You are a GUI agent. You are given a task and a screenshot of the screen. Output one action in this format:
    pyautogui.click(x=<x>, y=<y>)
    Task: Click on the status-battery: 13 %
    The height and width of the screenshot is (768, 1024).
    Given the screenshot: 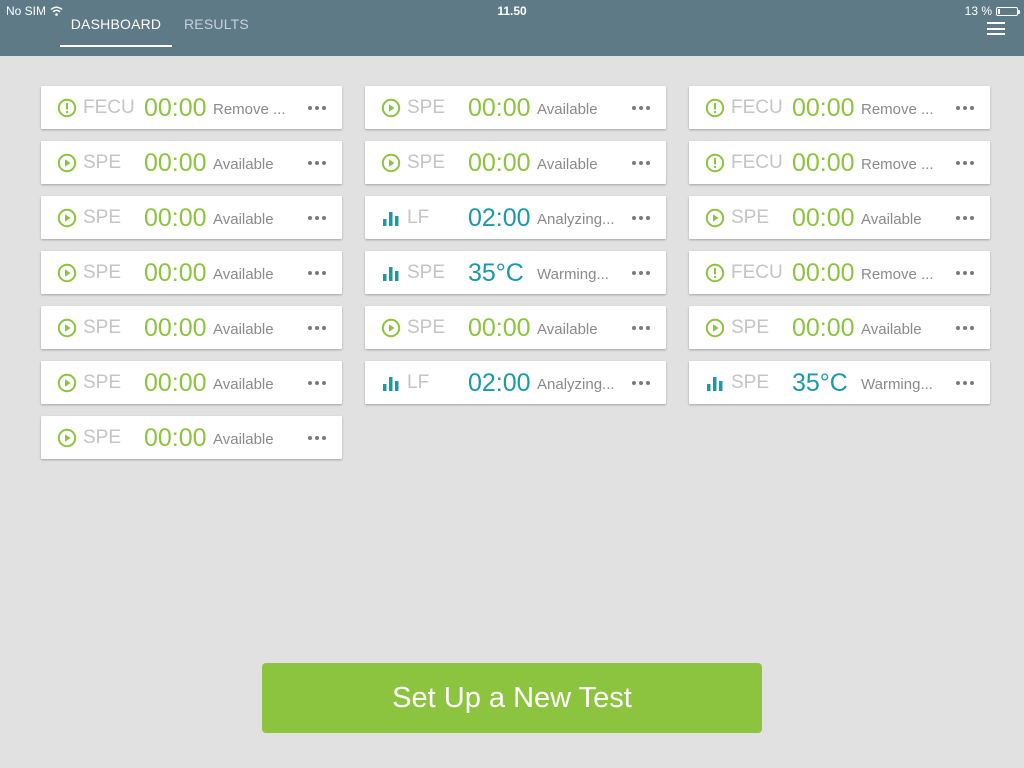 What is the action you would take?
    pyautogui.click(x=992, y=11)
    